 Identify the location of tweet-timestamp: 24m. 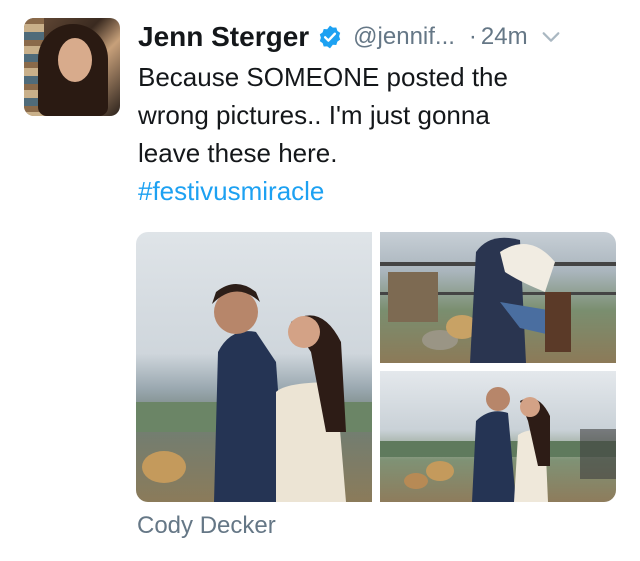
(504, 37).